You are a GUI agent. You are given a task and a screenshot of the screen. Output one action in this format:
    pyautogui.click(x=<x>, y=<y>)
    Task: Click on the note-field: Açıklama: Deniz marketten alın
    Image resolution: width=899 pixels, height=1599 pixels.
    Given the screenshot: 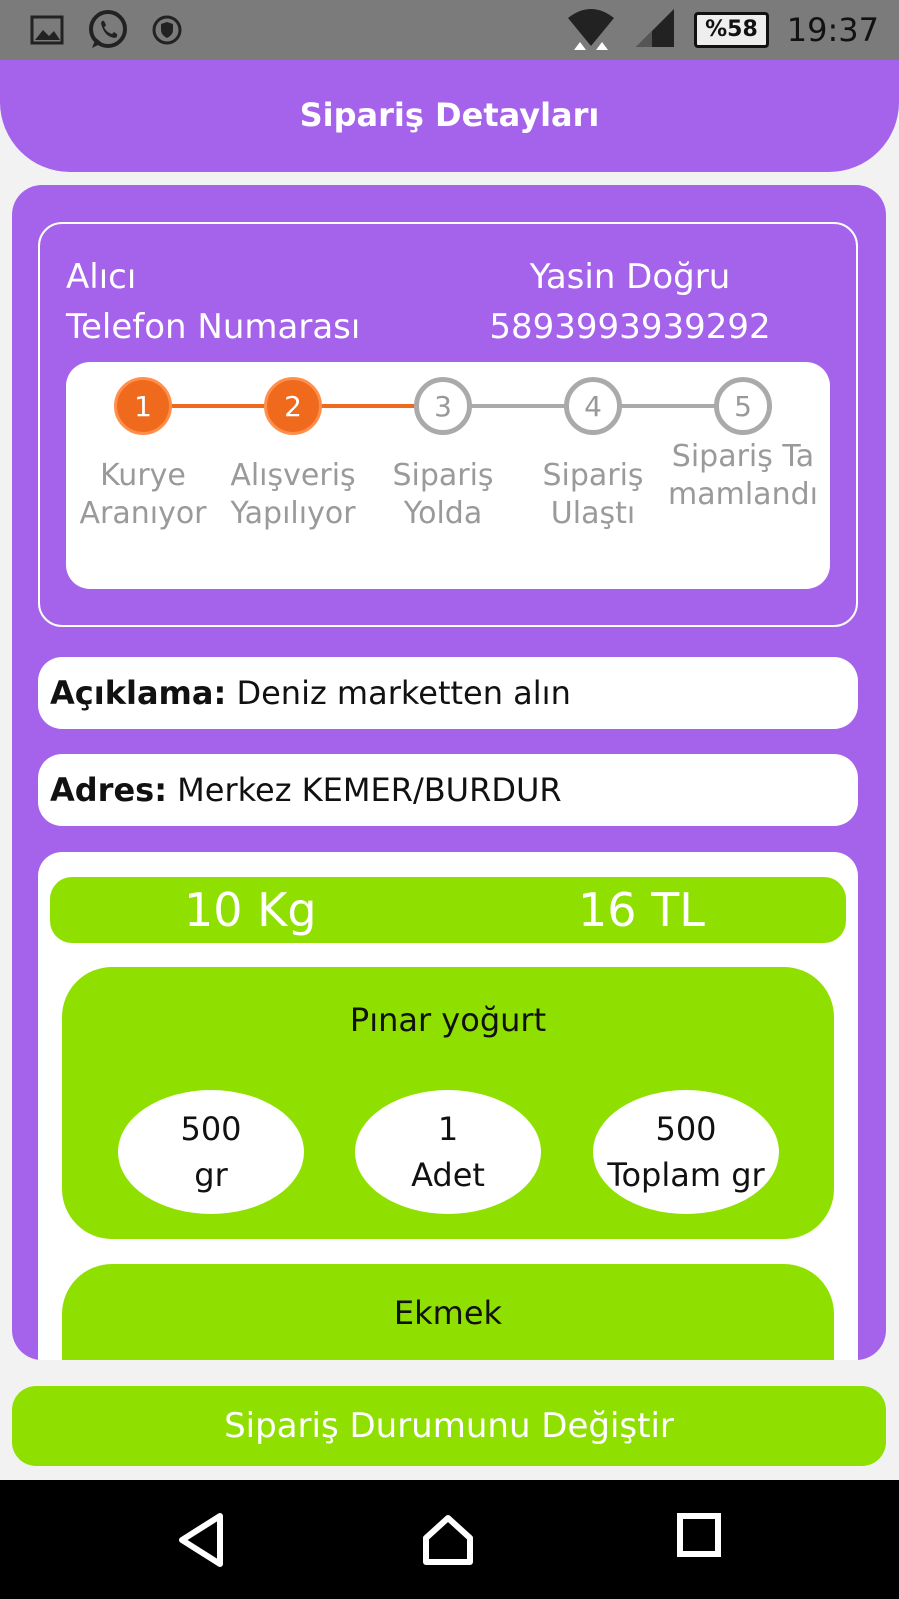 What is the action you would take?
    pyautogui.click(x=448, y=693)
    